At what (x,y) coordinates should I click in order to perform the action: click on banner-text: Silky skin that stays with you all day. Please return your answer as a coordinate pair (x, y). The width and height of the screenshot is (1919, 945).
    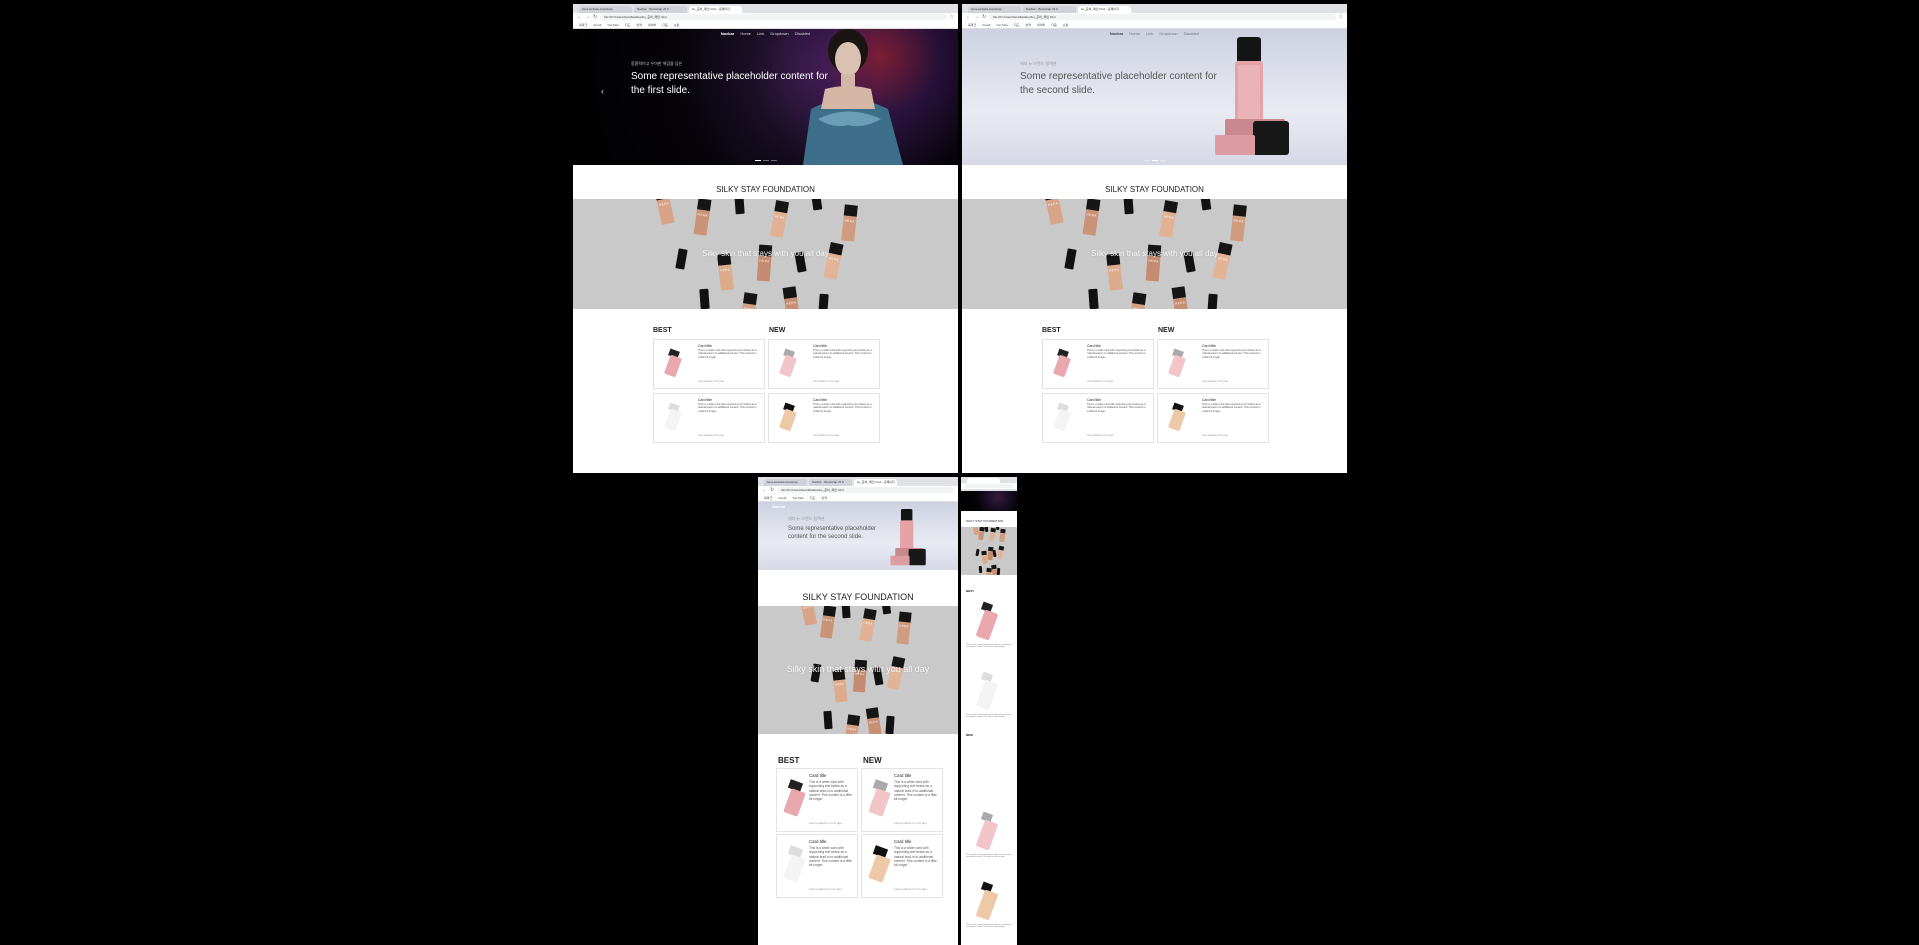
    Looking at the image, I should click on (858, 669).